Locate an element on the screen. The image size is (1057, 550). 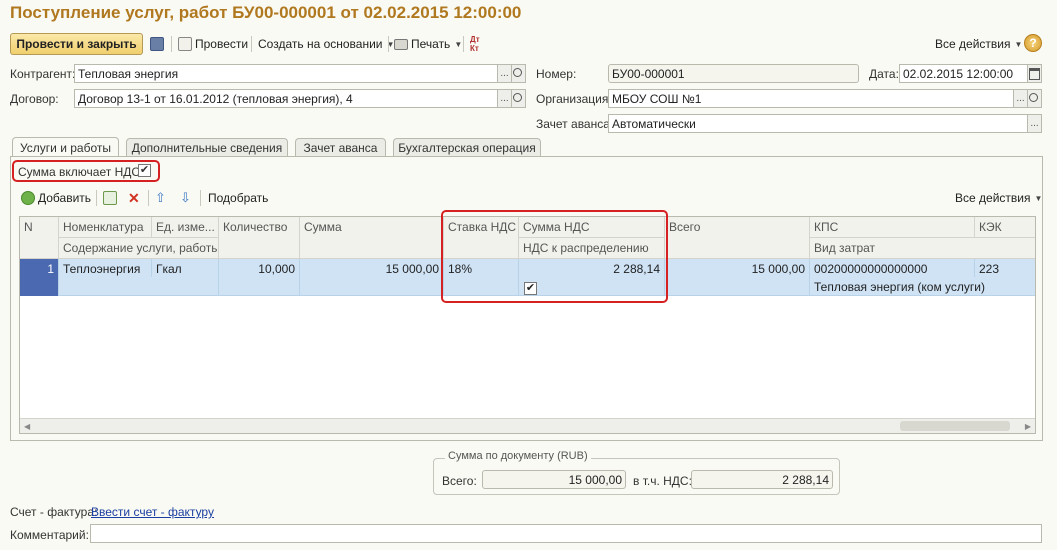
delete-row-icon: ✕ is located at coordinates (134, 198).